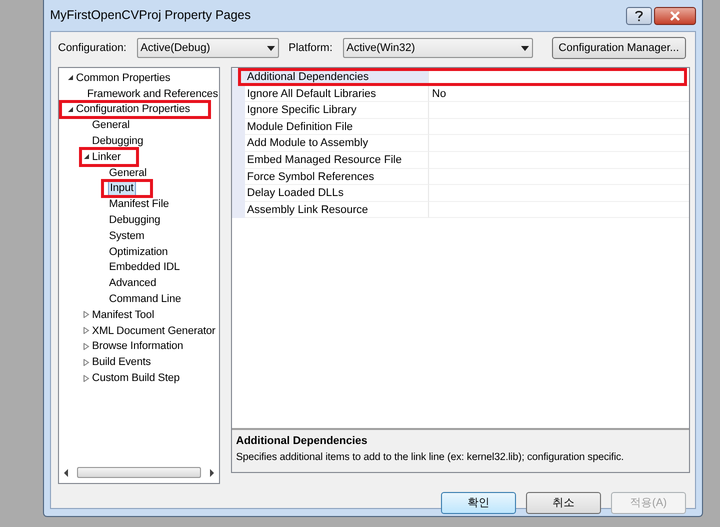  Describe the element at coordinates (310, 48) in the screenshot. I see `platform-label: Platform:` at that location.